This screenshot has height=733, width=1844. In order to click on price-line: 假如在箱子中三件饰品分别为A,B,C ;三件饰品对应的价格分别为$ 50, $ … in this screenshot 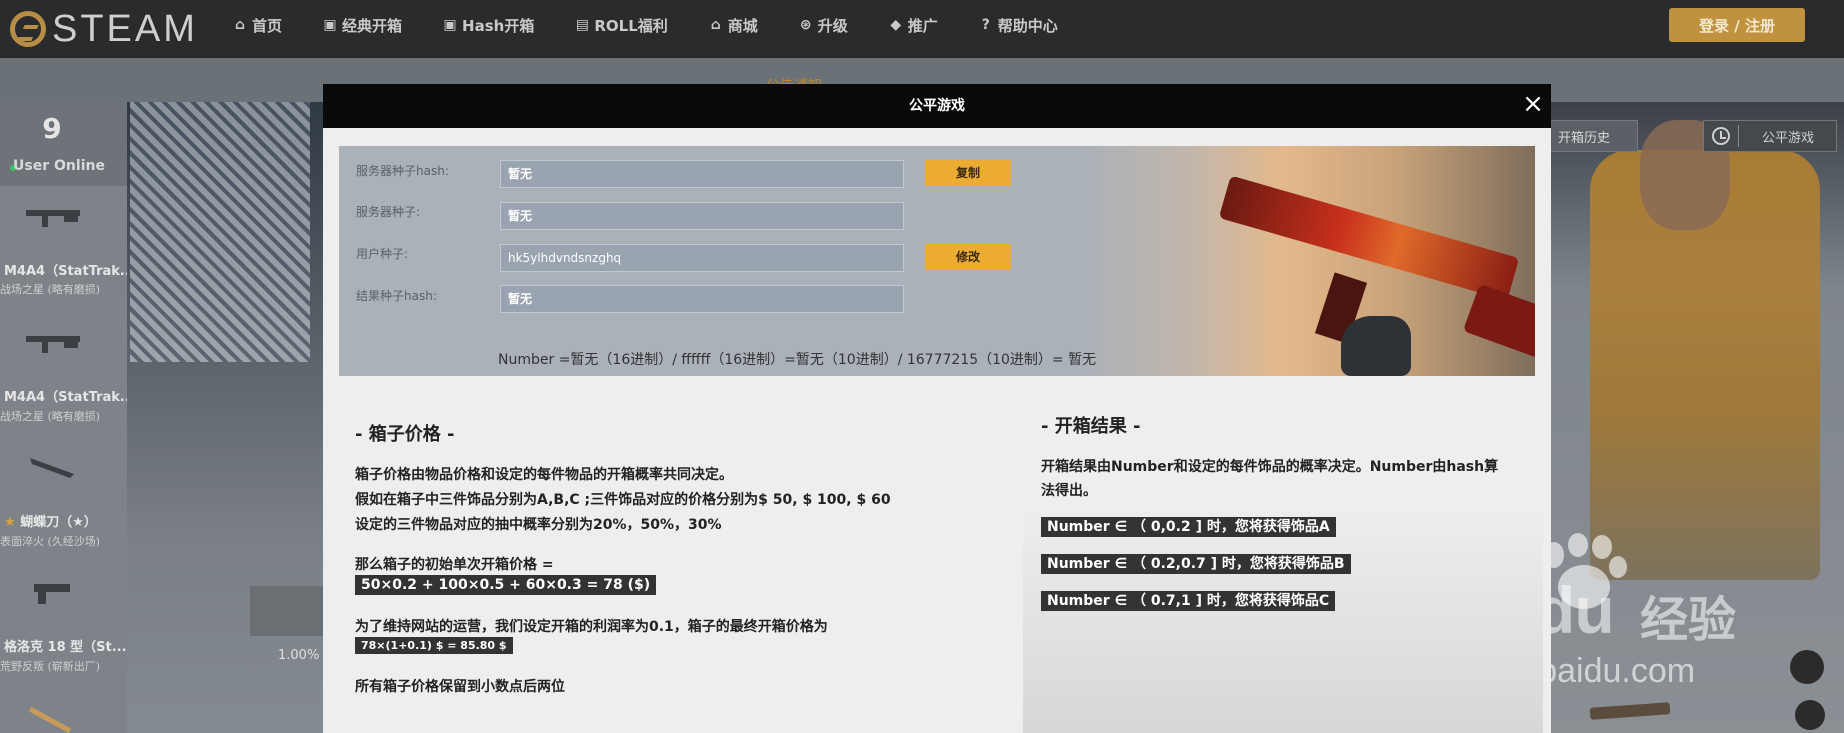, I will do `click(623, 500)`.